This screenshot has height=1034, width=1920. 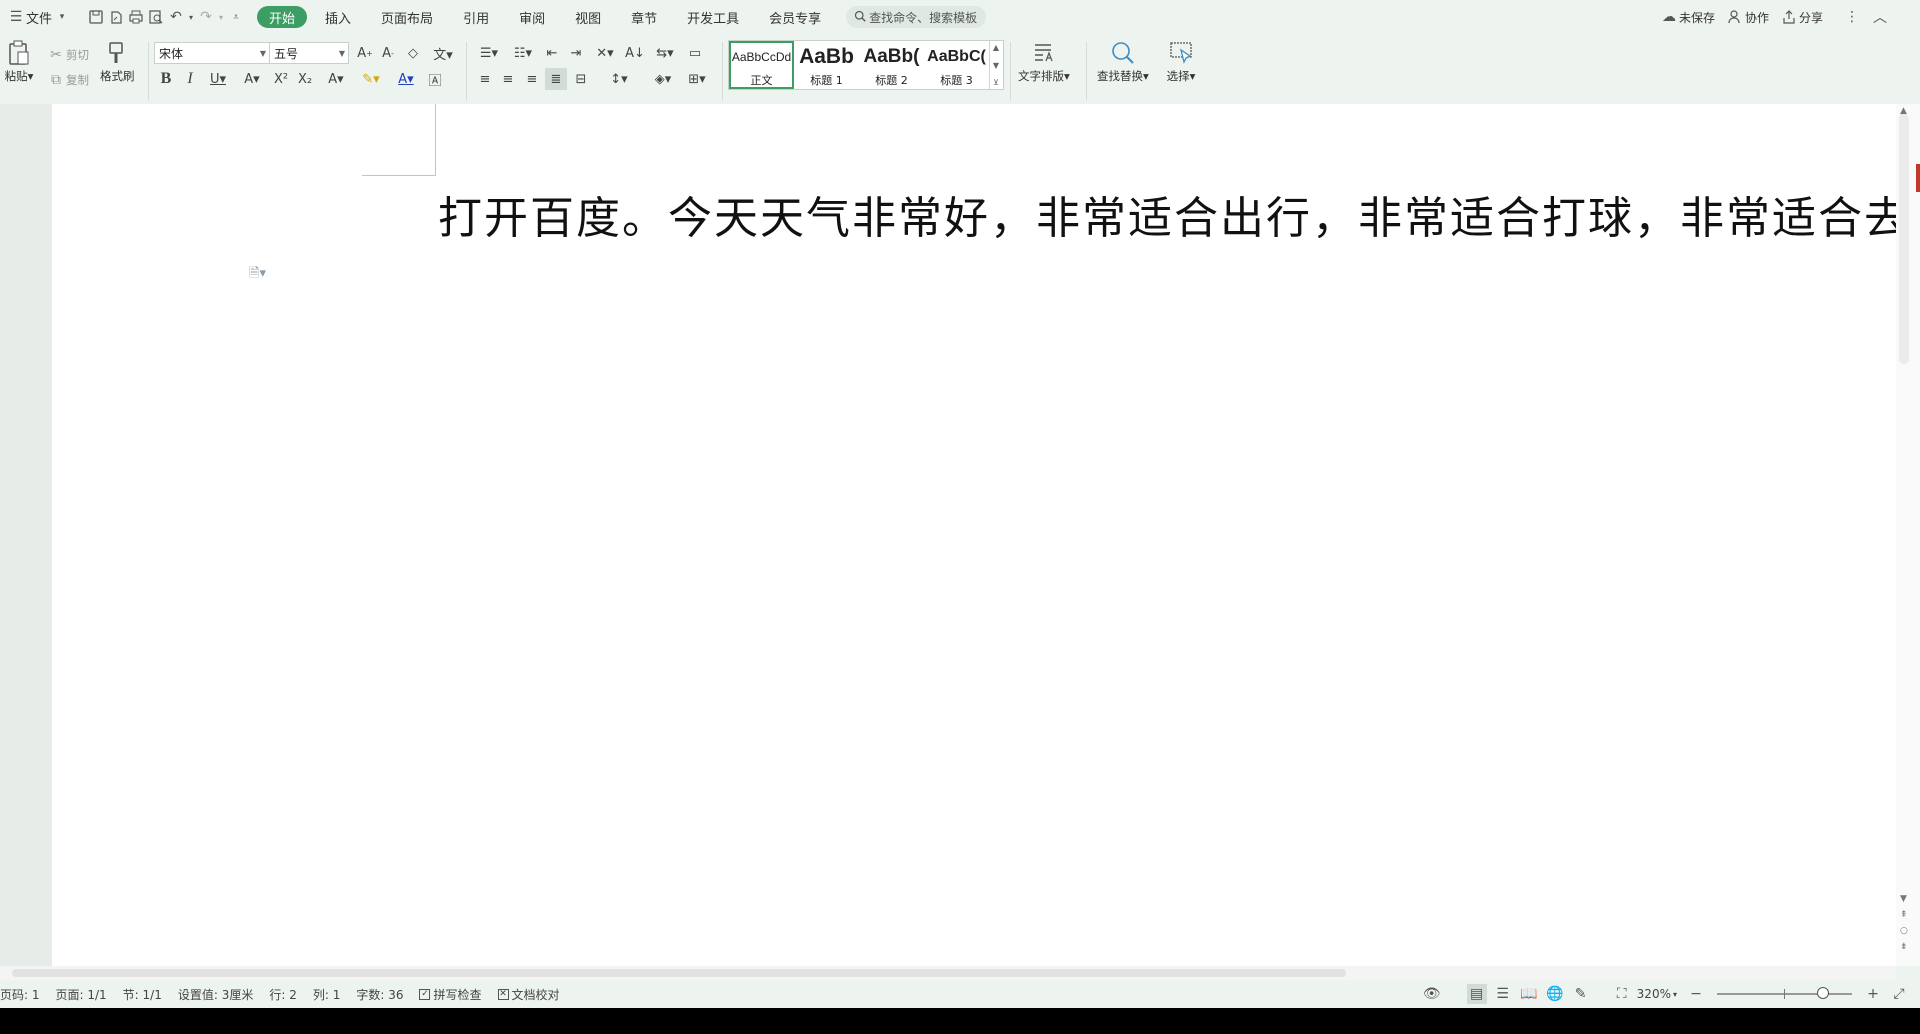 What do you see at coordinates (1654, 994) in the screenshot?
I see `zoom-level: 320%` at bounding box center [1654, 994].